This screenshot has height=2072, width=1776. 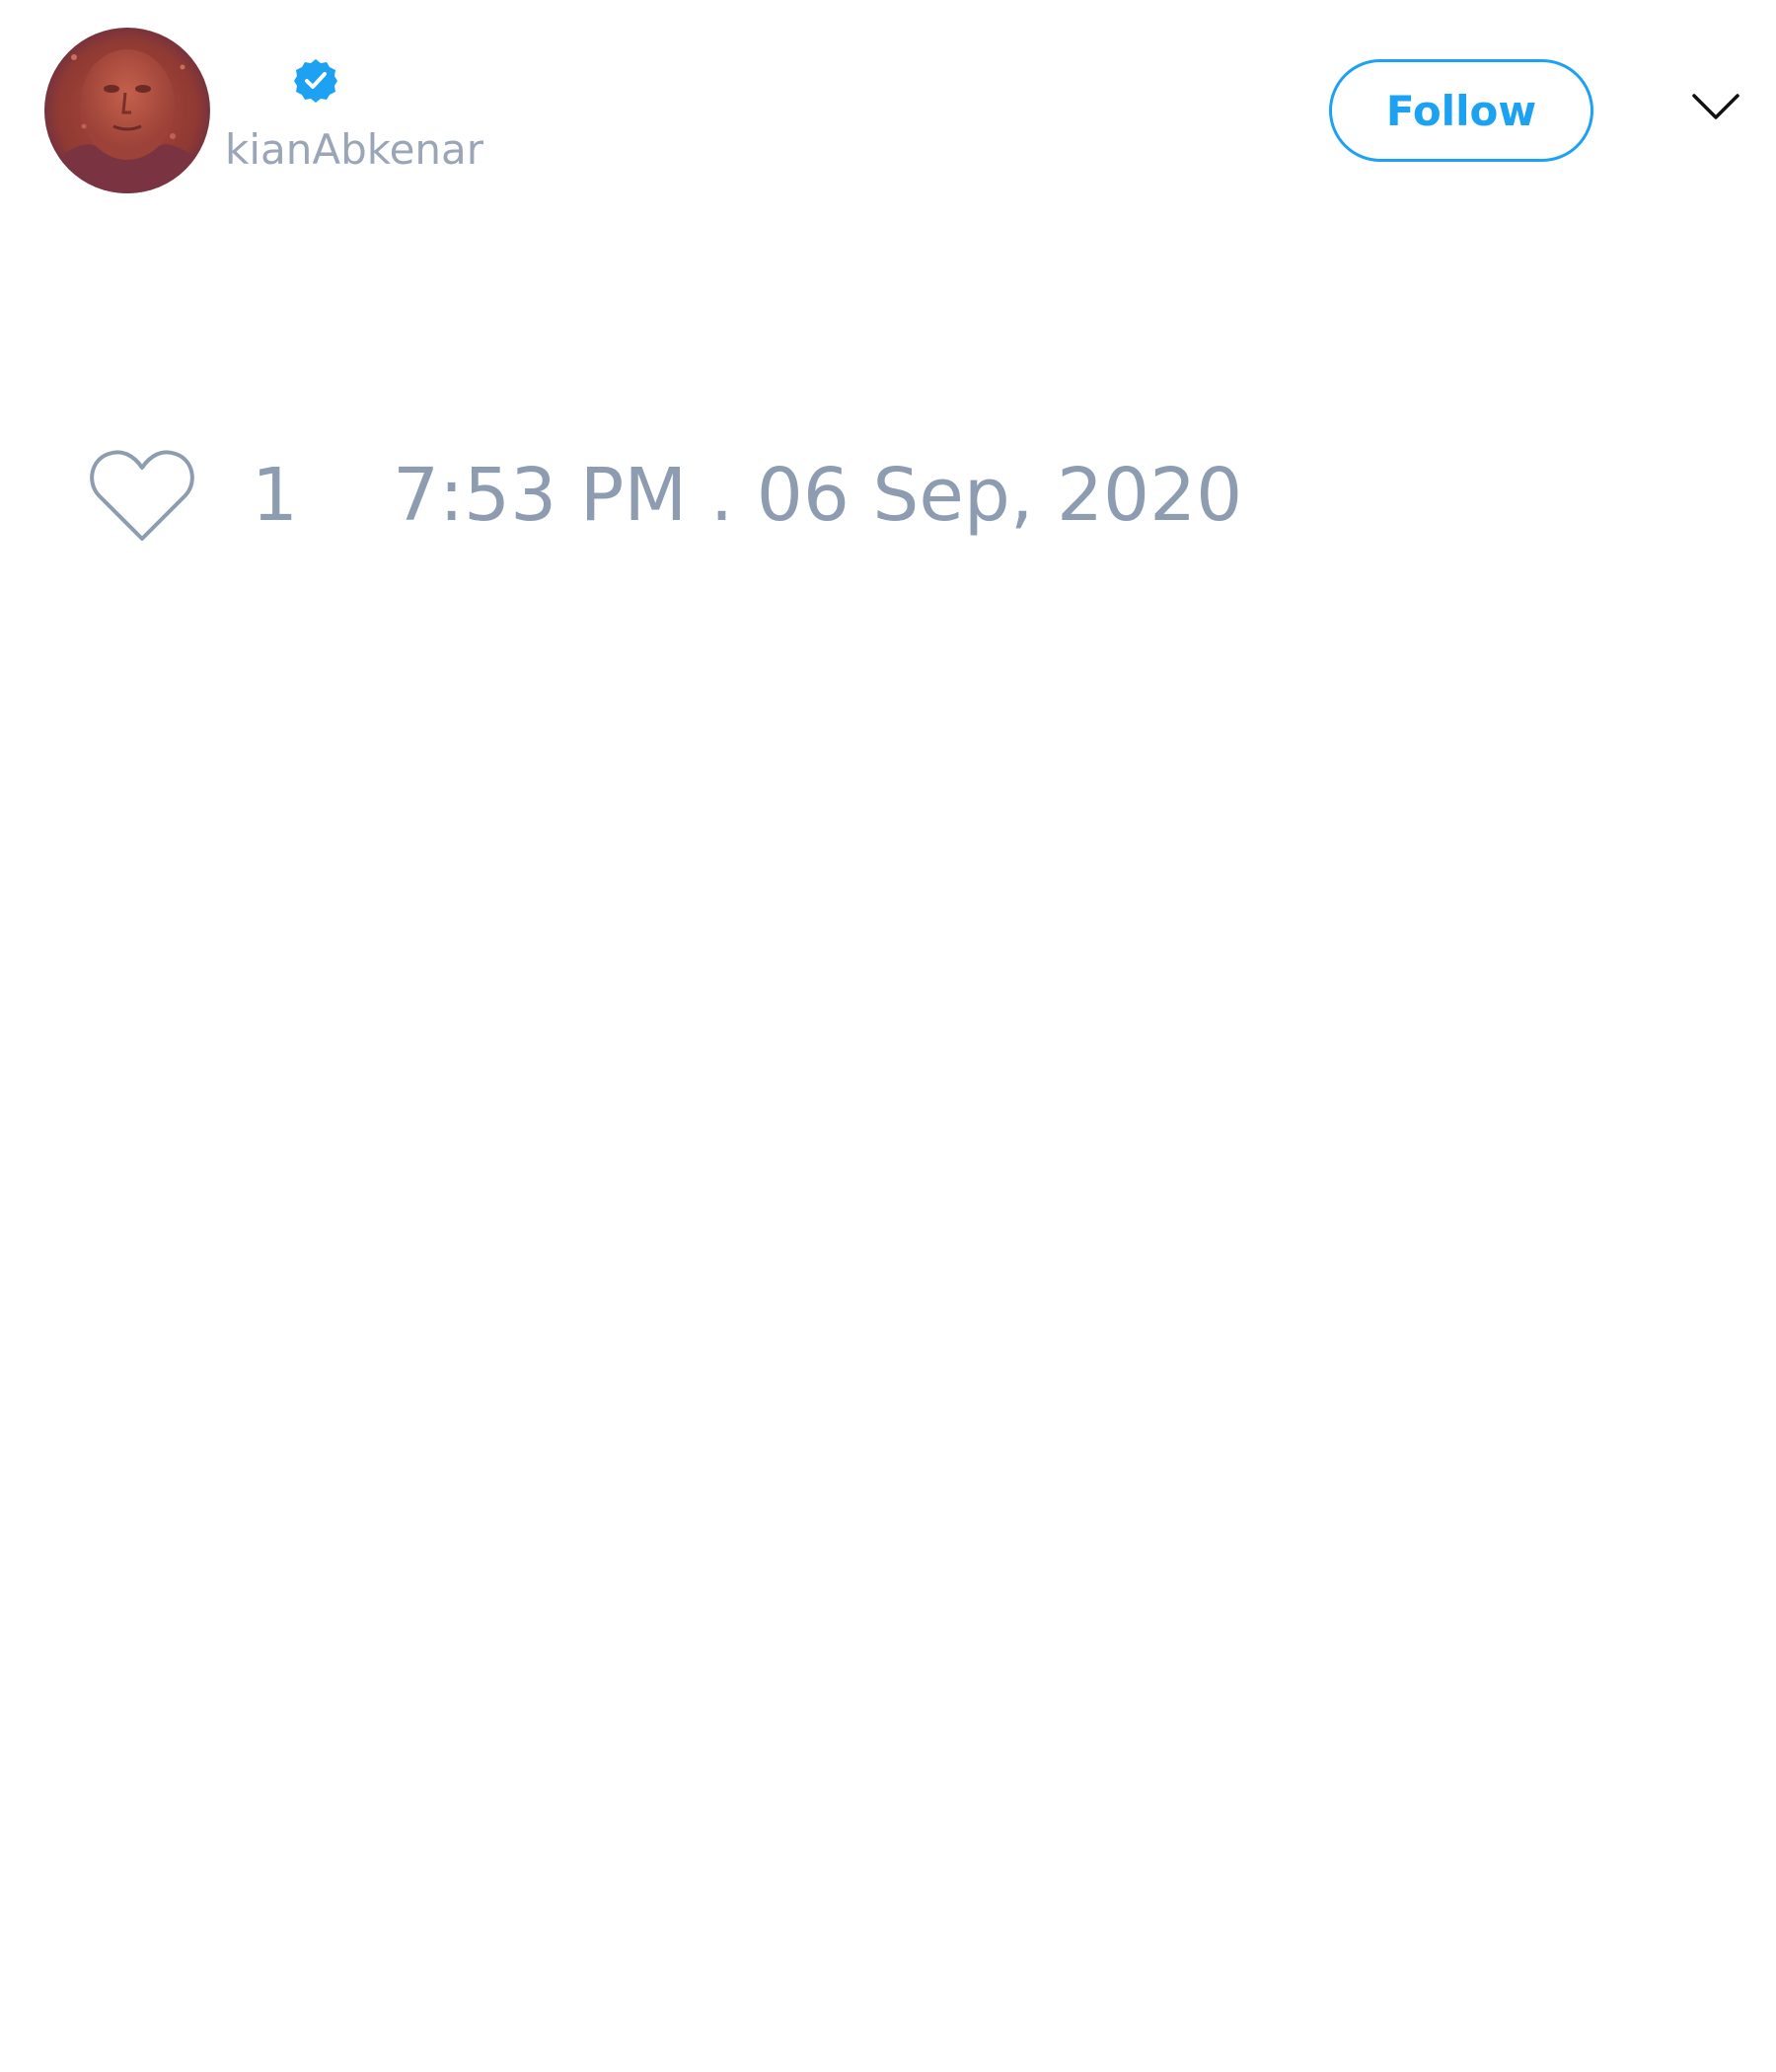 What do you see at coordinates (316, 81) in the screenshot?
I see `verified-badge-icon` at bounding box center [316, 81].